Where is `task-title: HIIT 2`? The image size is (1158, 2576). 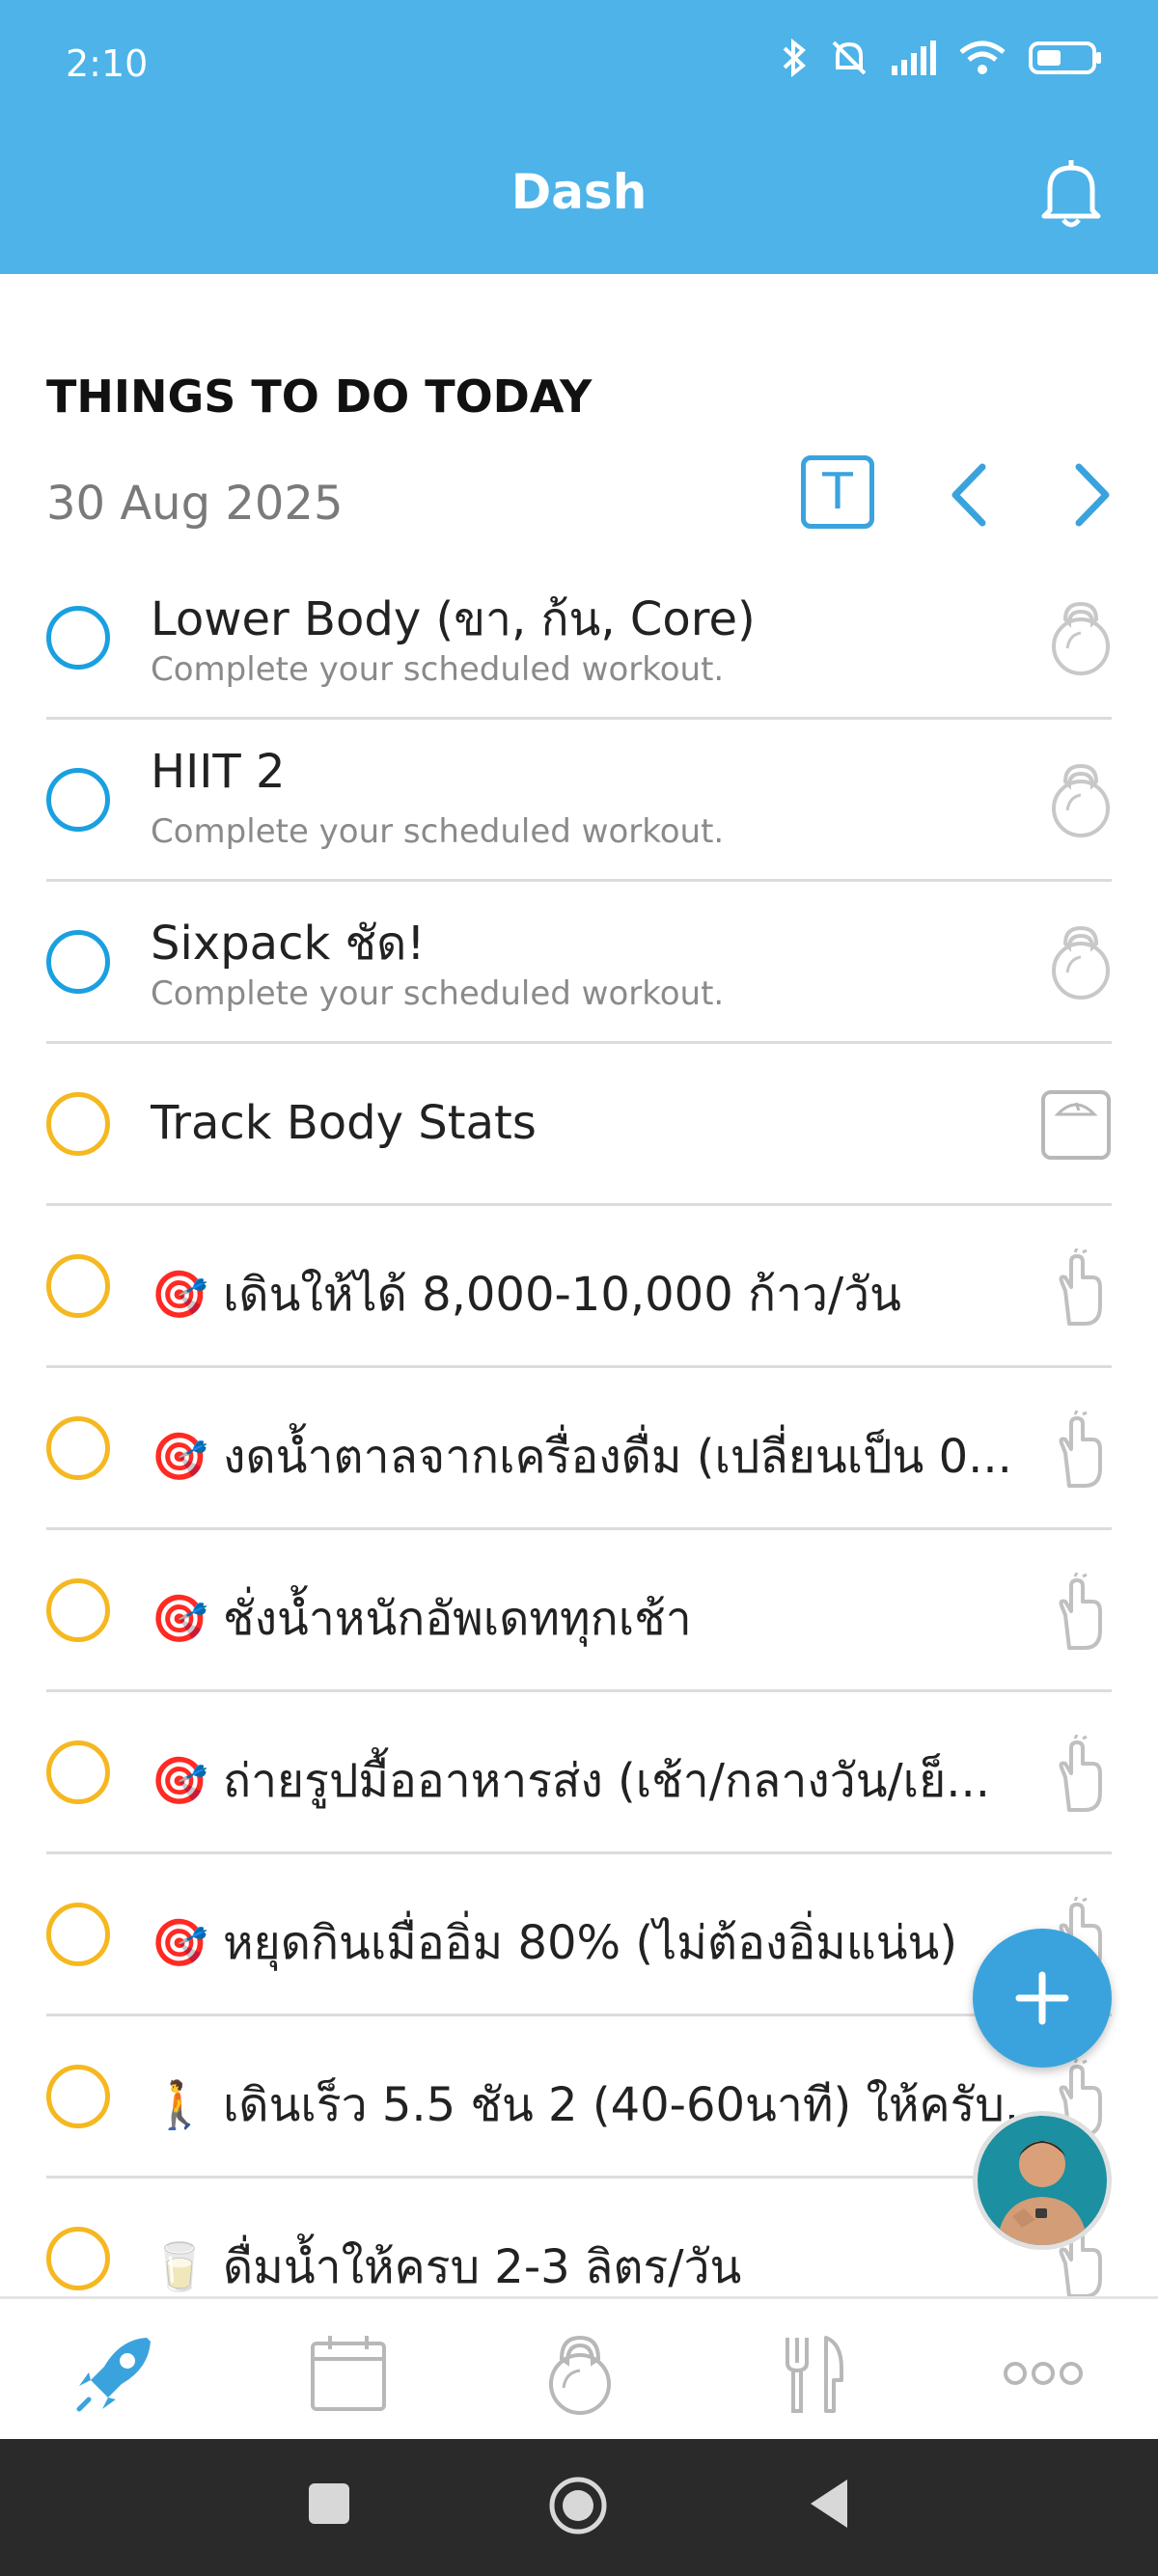
task-title: HIIT 2 is located at coordinates (218, 772).